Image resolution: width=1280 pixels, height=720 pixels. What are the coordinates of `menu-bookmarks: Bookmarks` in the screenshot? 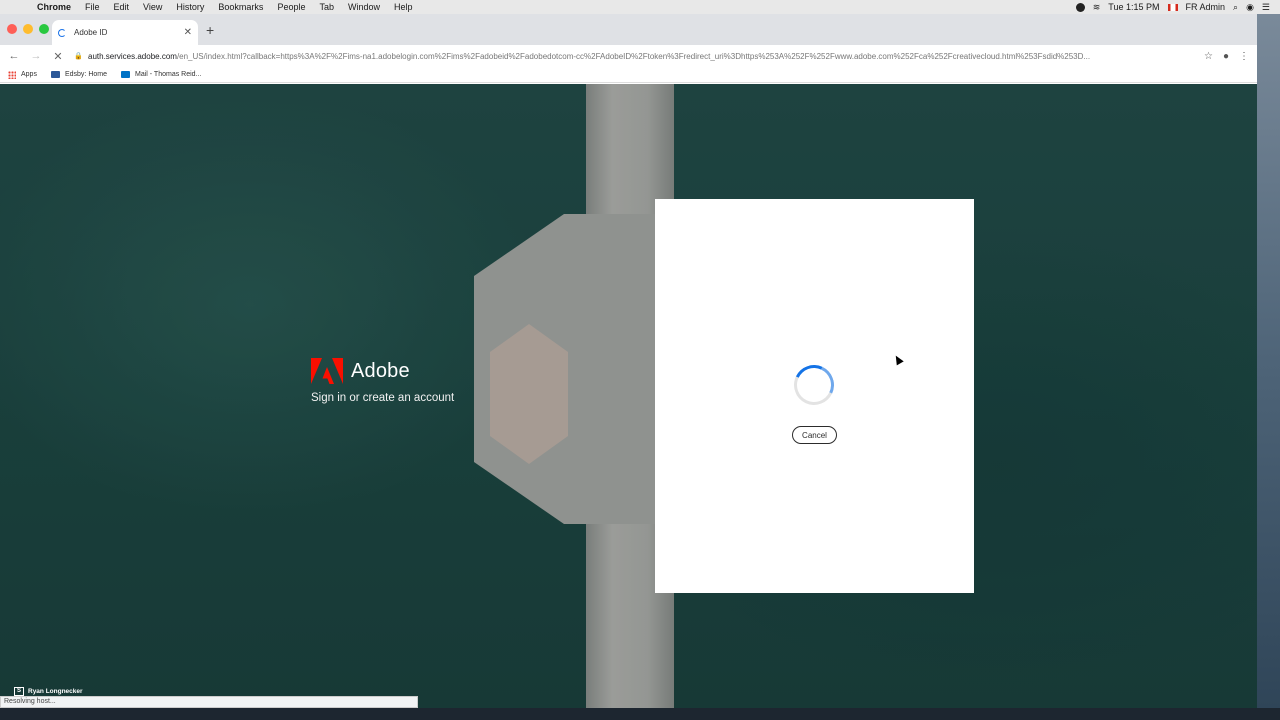 It's located at (240, 7).